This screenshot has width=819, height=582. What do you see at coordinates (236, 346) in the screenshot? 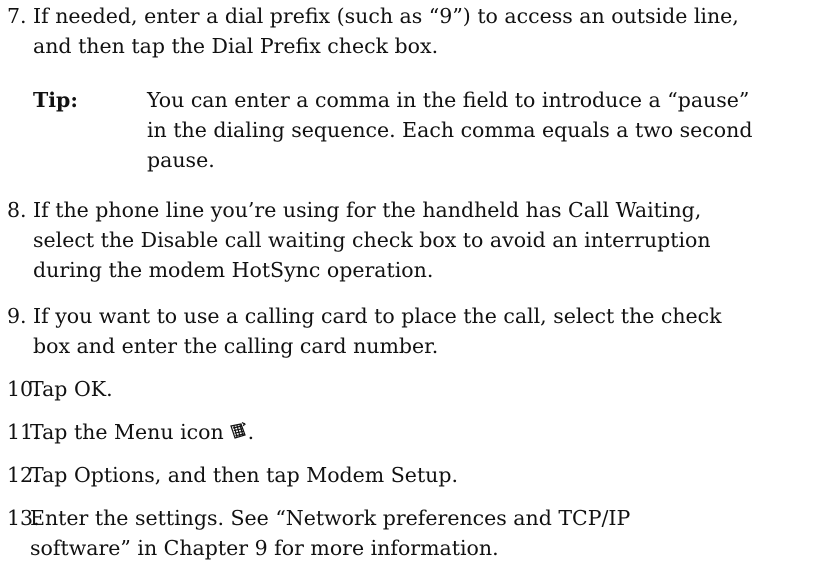
I see `step-line: box and enter the calling card number.` at bounding box center [236, 346].